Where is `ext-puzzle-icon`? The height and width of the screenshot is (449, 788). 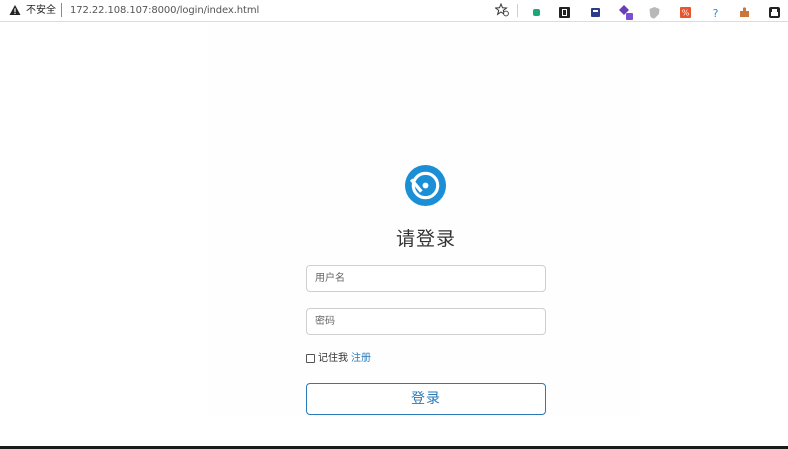
ext-puzzle-icon is located at coordinates (744, 10).